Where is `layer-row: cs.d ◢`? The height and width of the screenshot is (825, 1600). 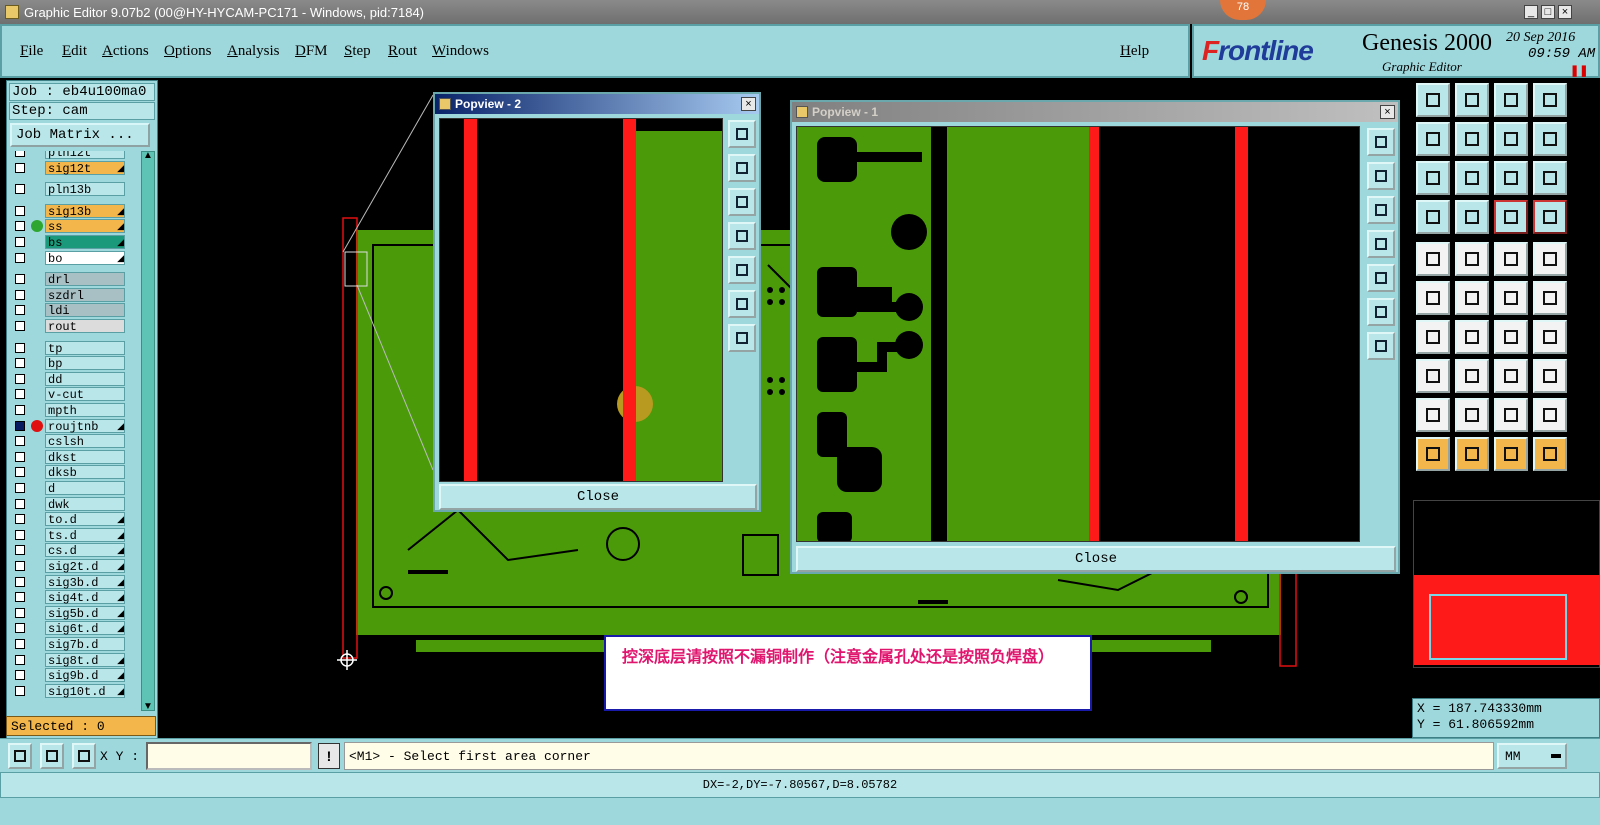 layer-row: cs.d ◢ is located at coordinates (73, 550).